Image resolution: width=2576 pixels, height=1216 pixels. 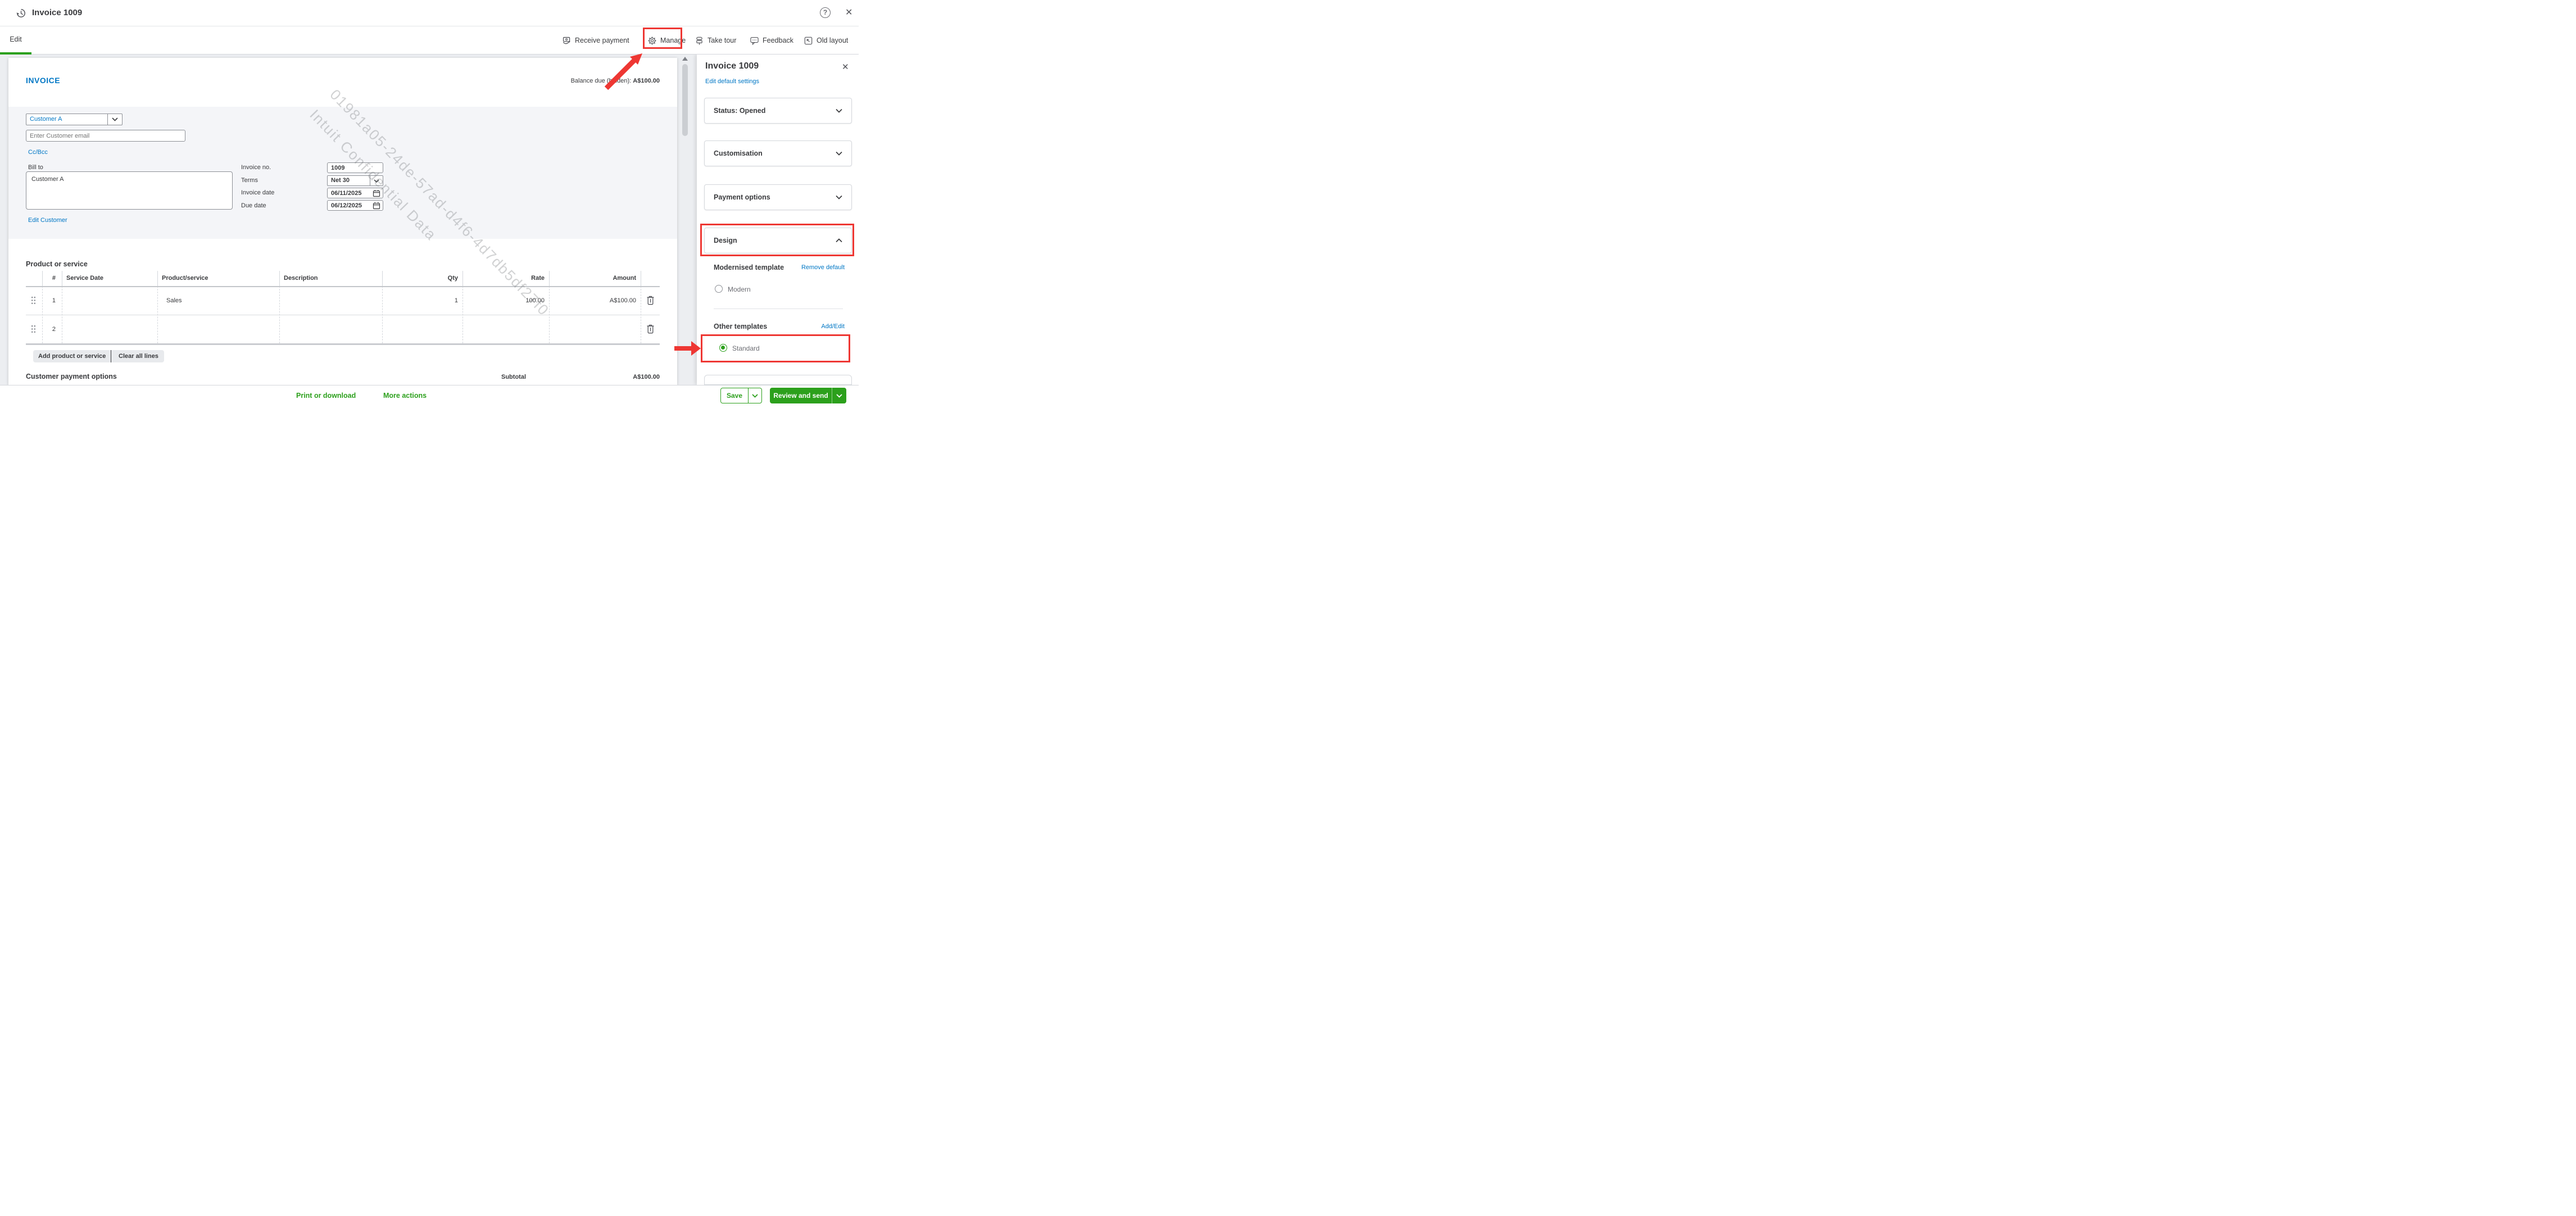 I want to click on tab-edit: Edit, so click(x=15, y=40).